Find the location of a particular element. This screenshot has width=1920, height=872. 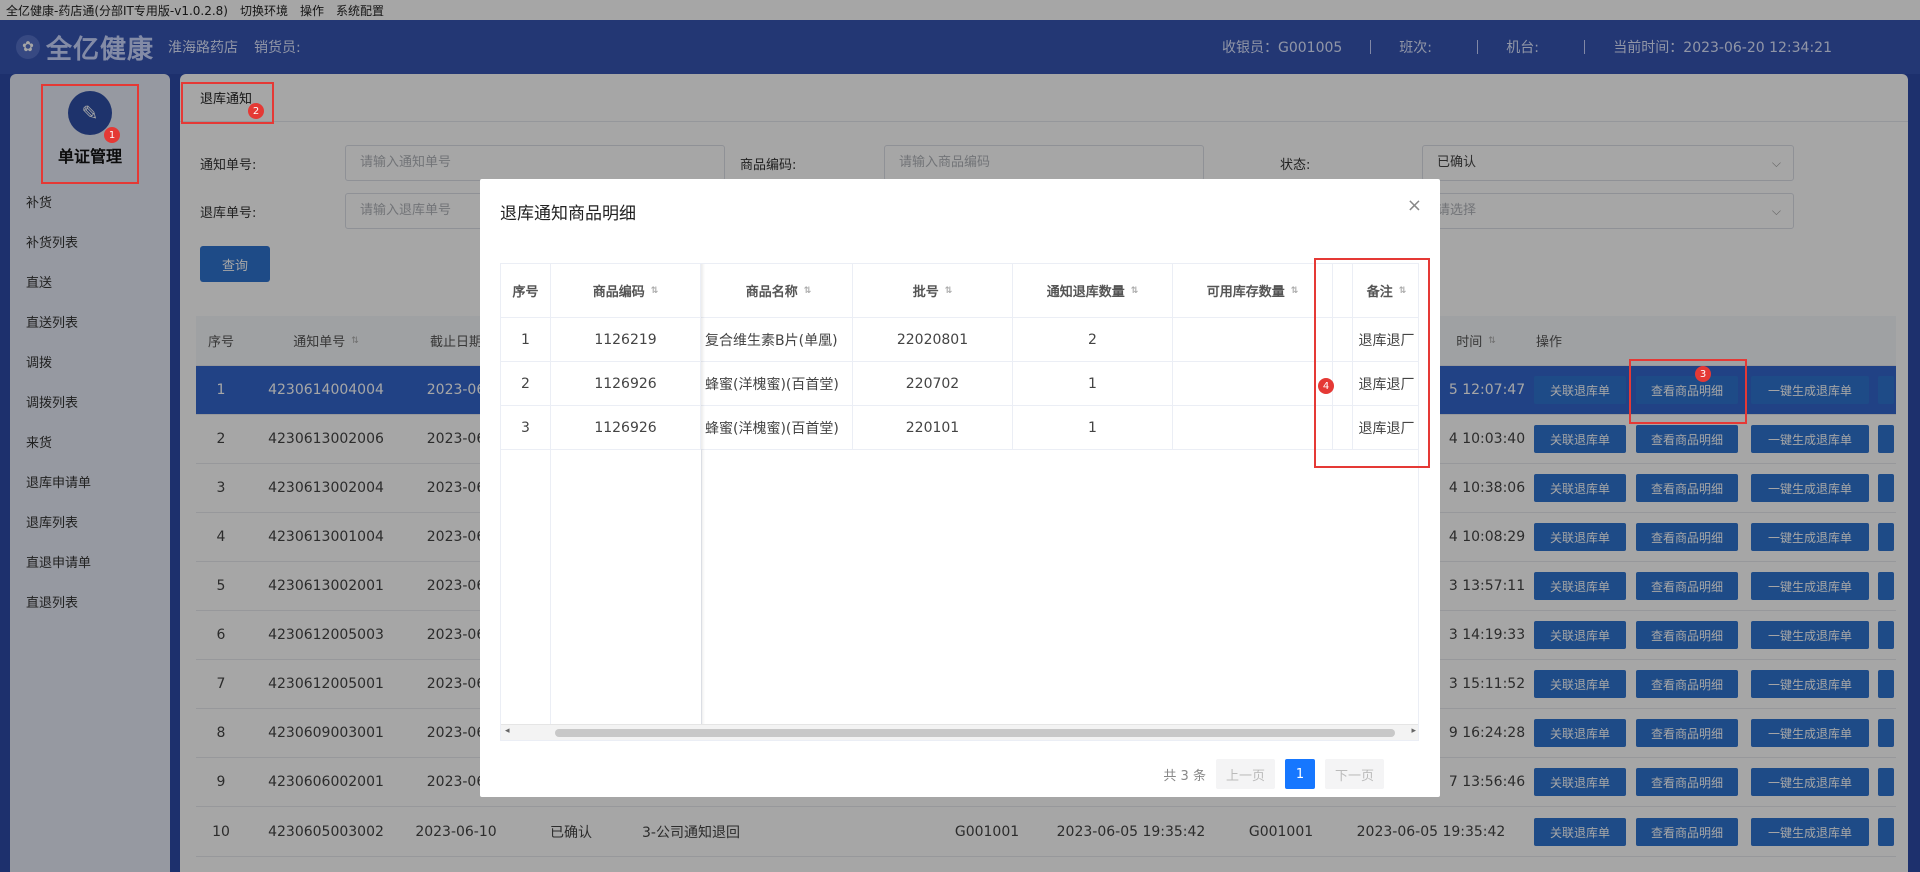

dcell-index: 1 is located at coordinates (526, 339).